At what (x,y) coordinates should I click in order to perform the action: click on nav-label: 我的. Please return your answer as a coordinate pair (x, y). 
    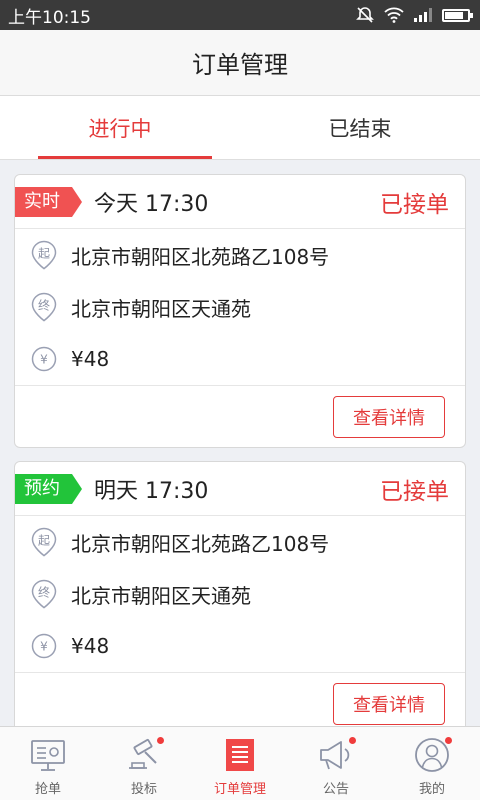
    Looking at the image, I should click on (431, 789).